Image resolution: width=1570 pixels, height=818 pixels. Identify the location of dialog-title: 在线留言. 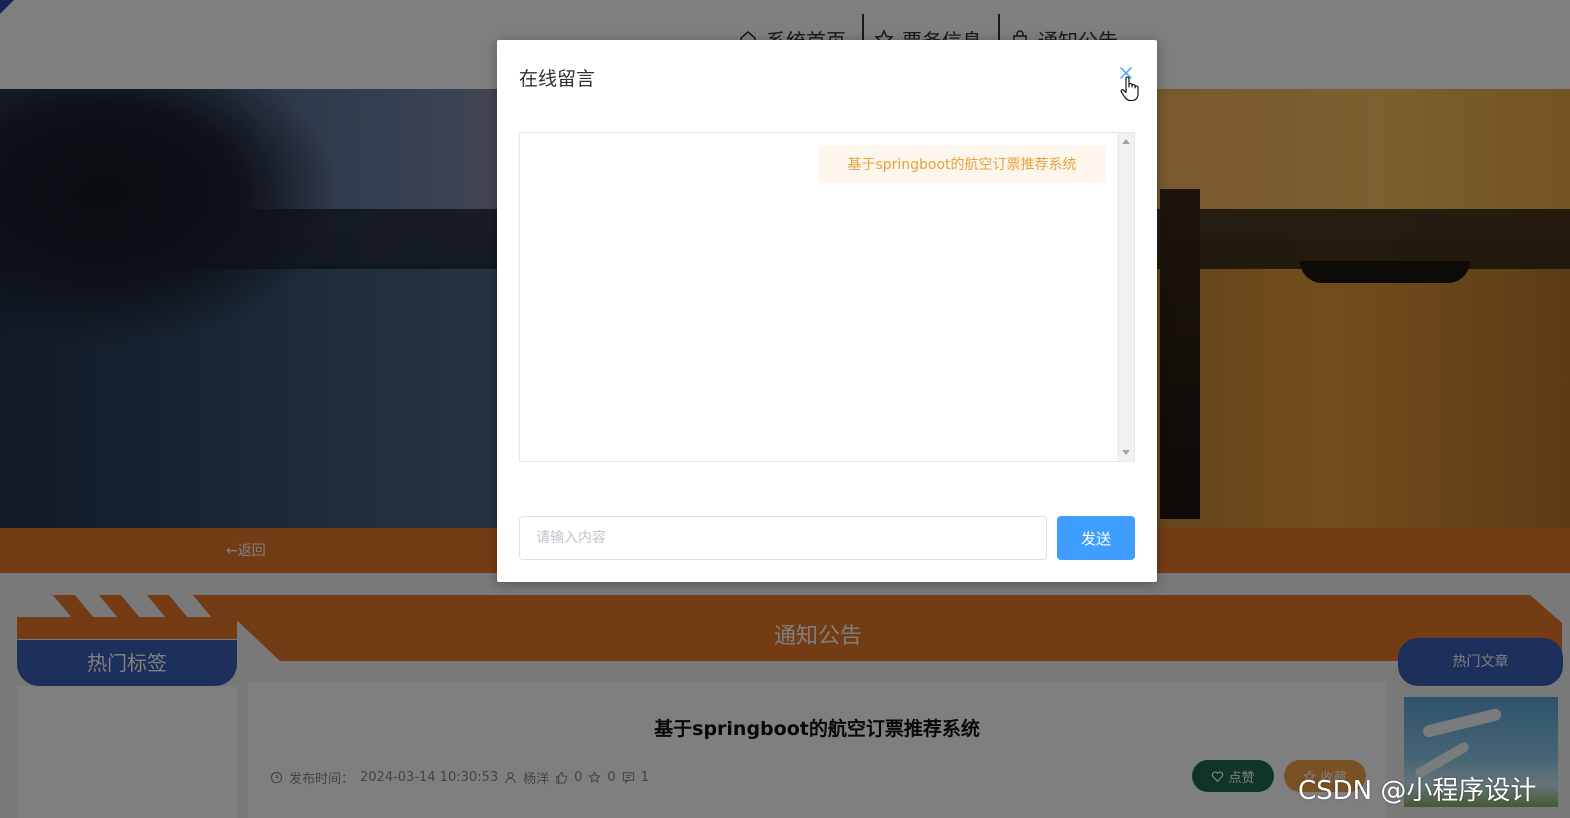
(557, 79).